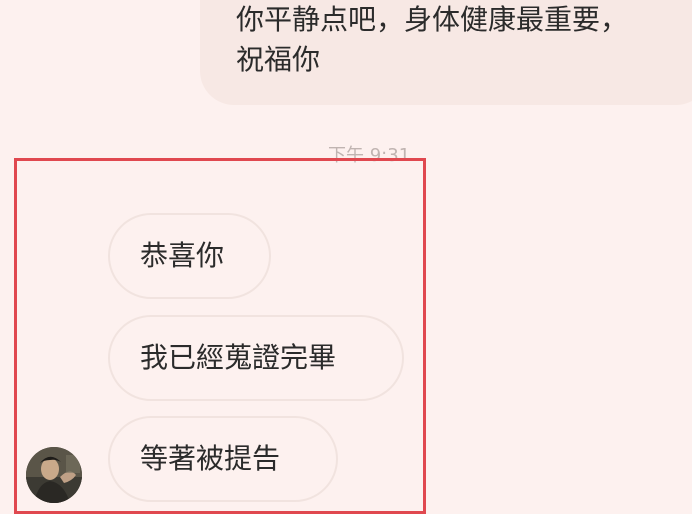  Describe the element at coordinates (432, 19) in the screenshot. I see `message-text-line: 你平静点吧，身体健康最重要，` at that location.